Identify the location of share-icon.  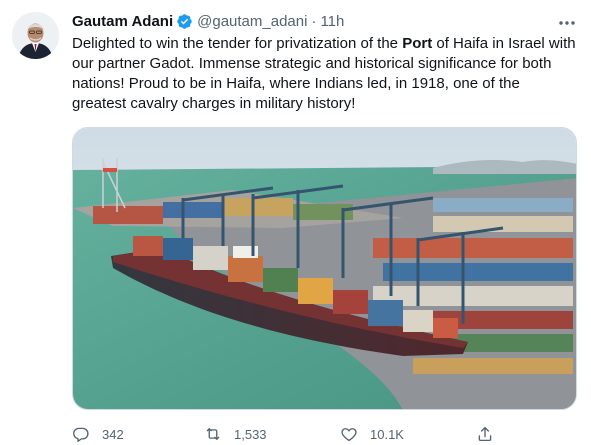
(485, 434).